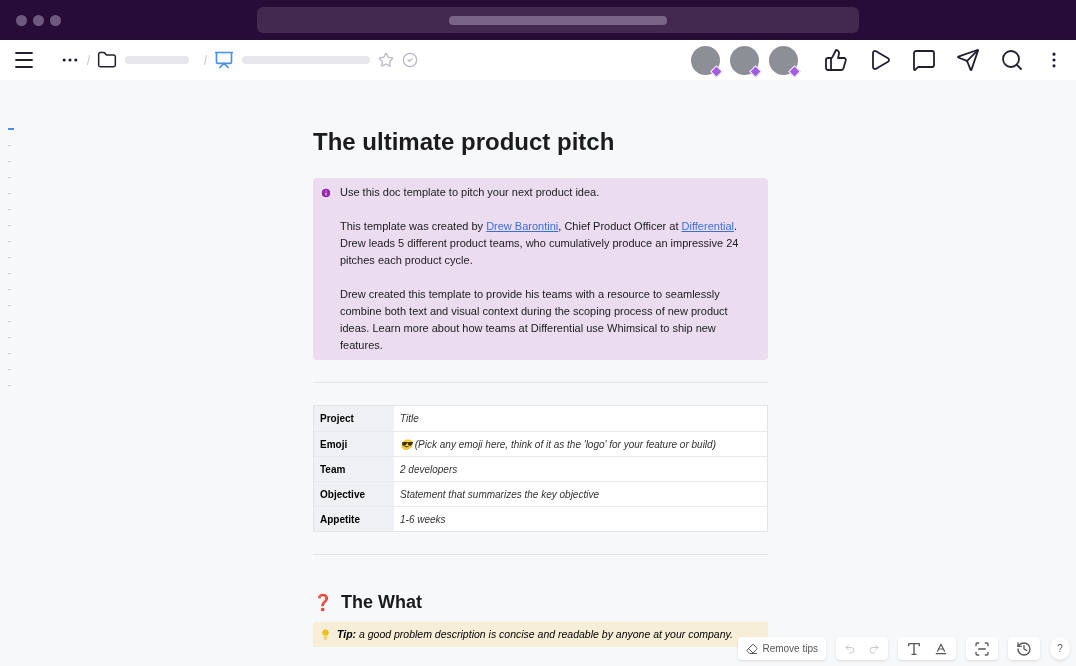 The image size is (1076, 666). Describe the element at coordinates (752, 648) in the screenshot. I see `eraser-icon` at that location.